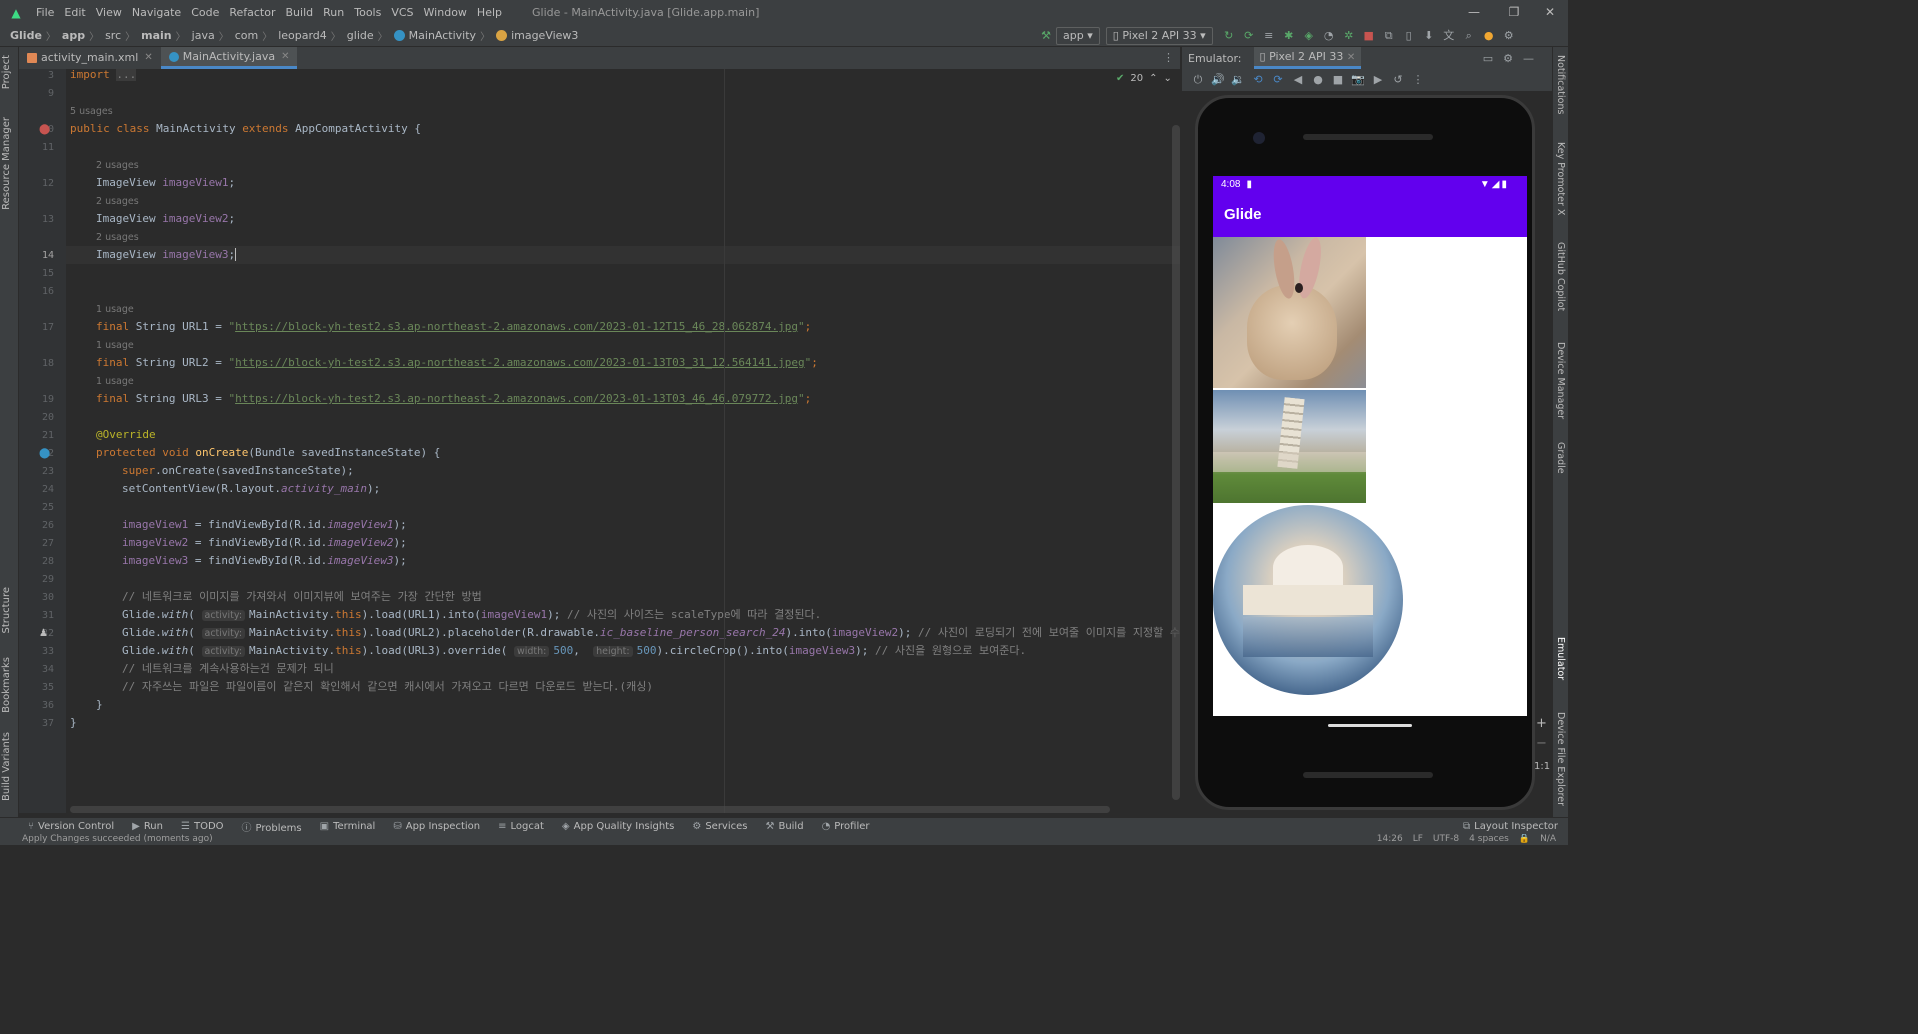 The image size is (1918, 1034). Describe the element at coordinates (1560, 276) in the screenshot. I see `tool-github-copilot: GitHub Copilot` at that location.